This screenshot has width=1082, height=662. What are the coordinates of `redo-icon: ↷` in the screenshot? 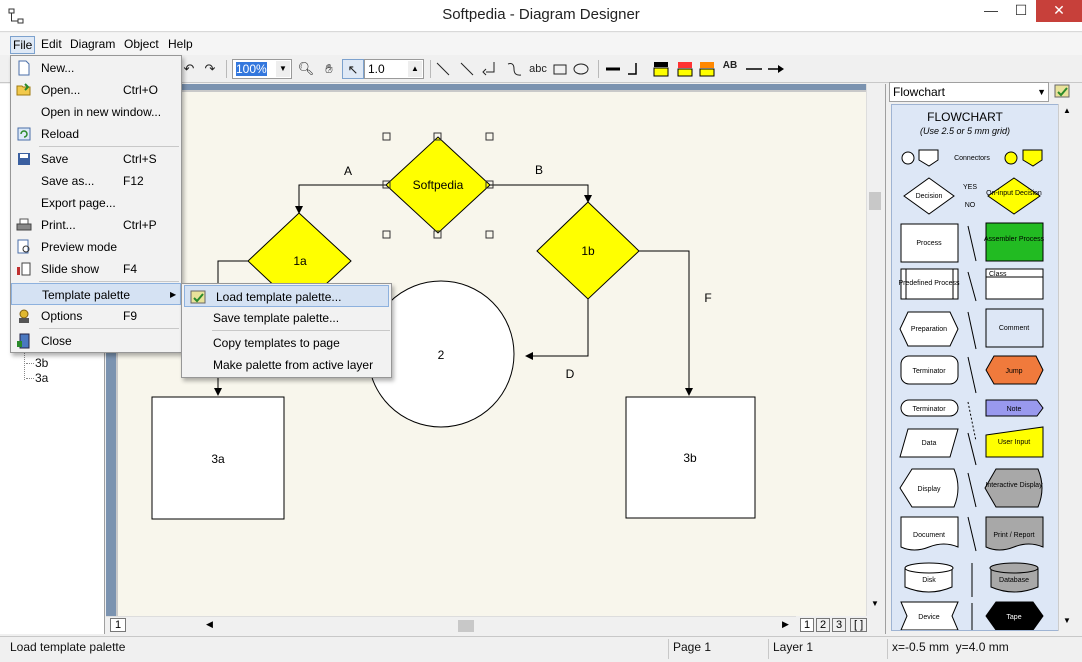 It's located at (210, 69).